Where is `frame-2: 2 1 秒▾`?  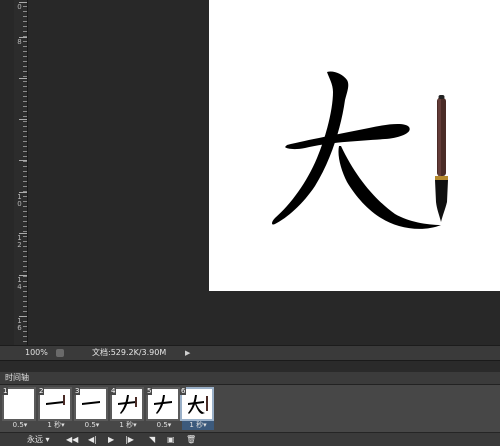 frame-2: 2 1 秒▾ is located at coordinates (55, 408).